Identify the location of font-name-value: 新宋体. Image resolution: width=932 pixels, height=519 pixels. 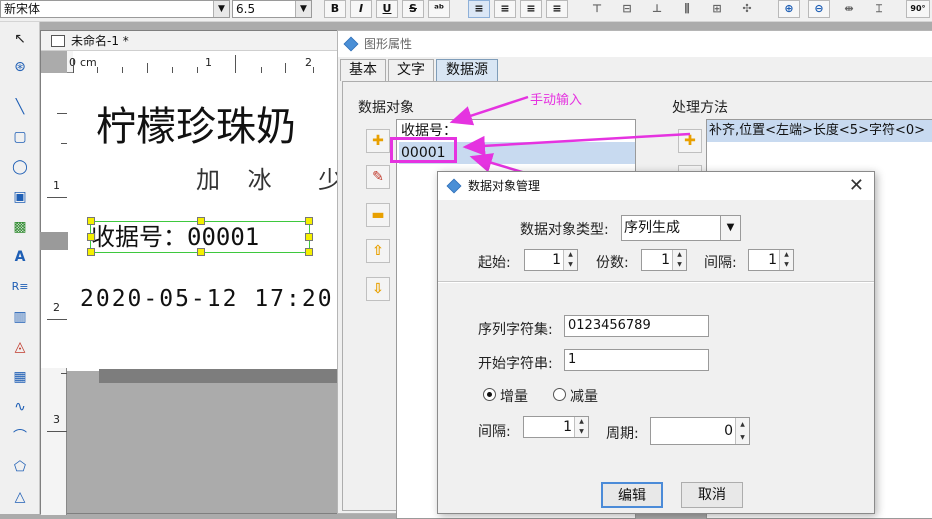
(22, 9).